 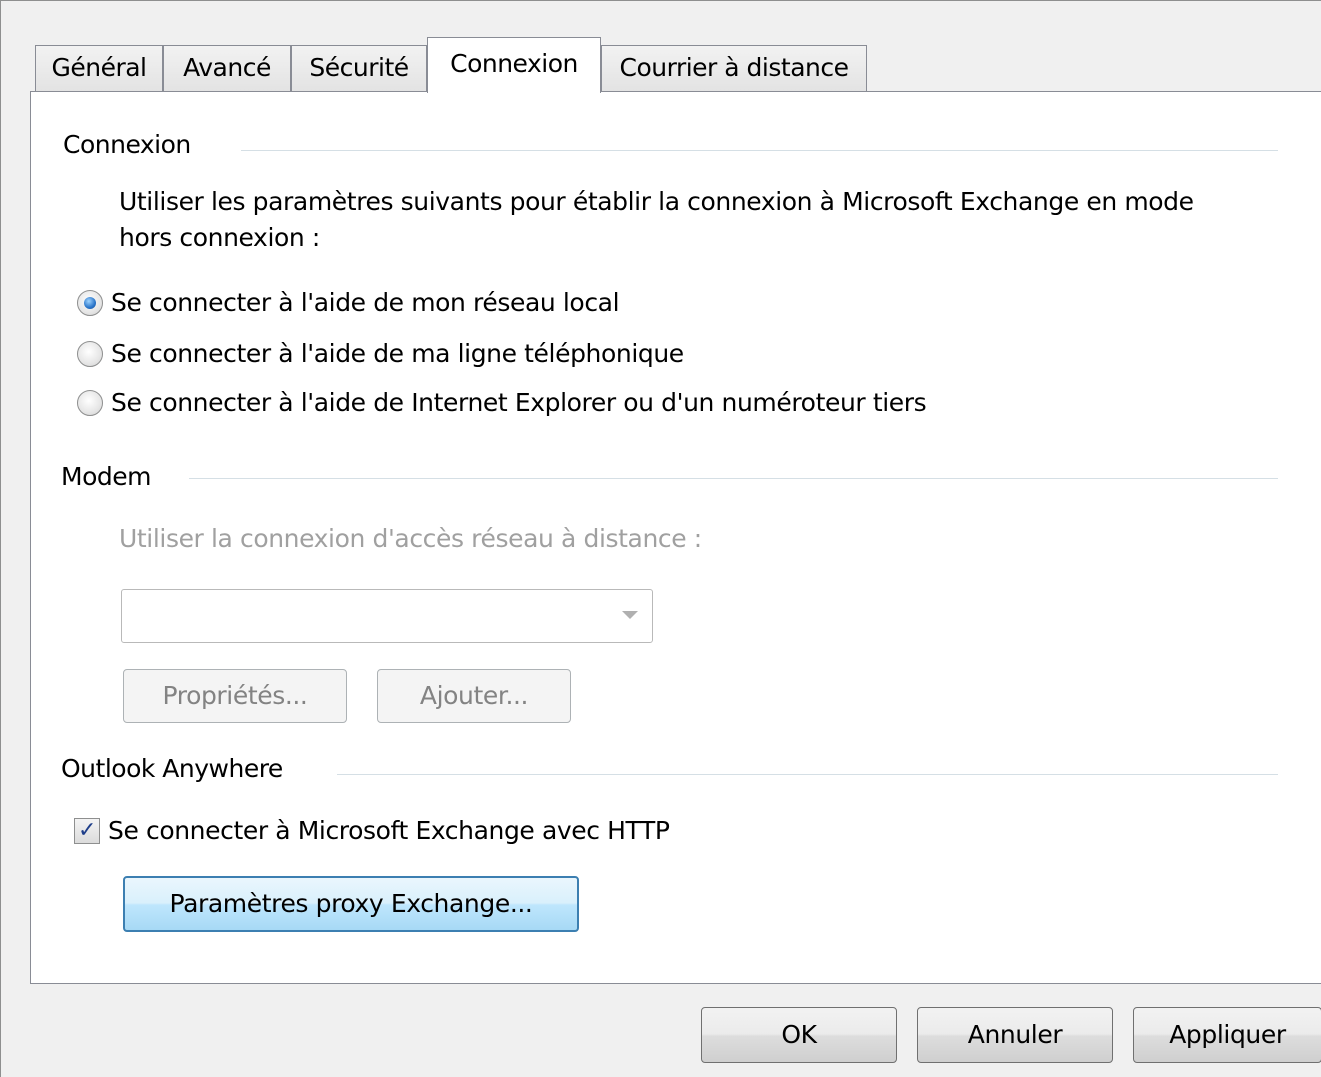 What do you see at coordinates (630, 615) in the screenshot?
I see `chevron-down-icon` at bounding box center [630, 615].